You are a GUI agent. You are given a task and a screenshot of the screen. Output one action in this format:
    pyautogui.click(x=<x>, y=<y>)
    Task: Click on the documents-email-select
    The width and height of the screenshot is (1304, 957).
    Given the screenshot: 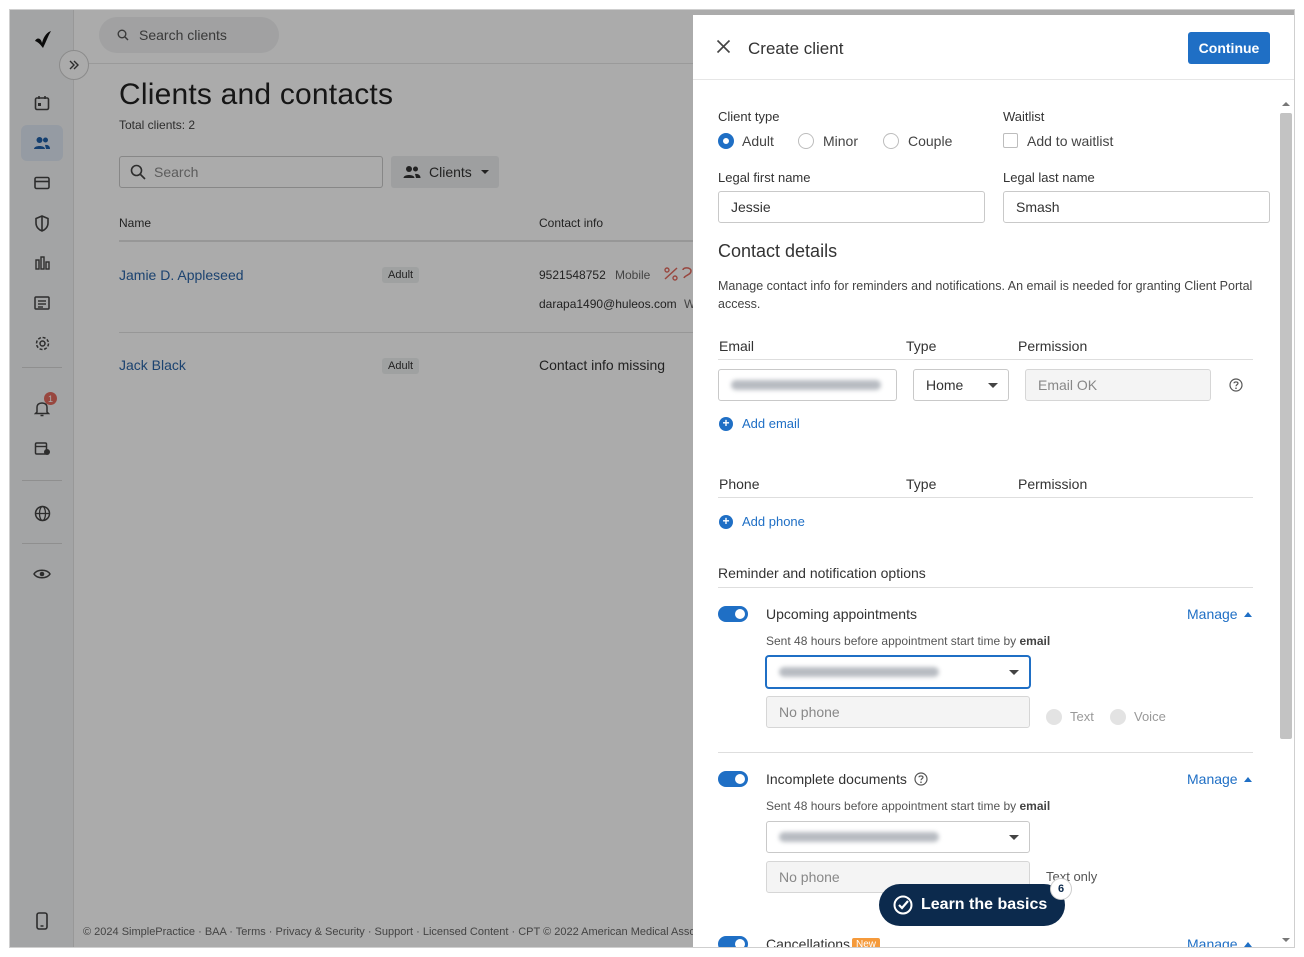 What is the action you would take?
    pyautogui.click(x=898, y=837)
    